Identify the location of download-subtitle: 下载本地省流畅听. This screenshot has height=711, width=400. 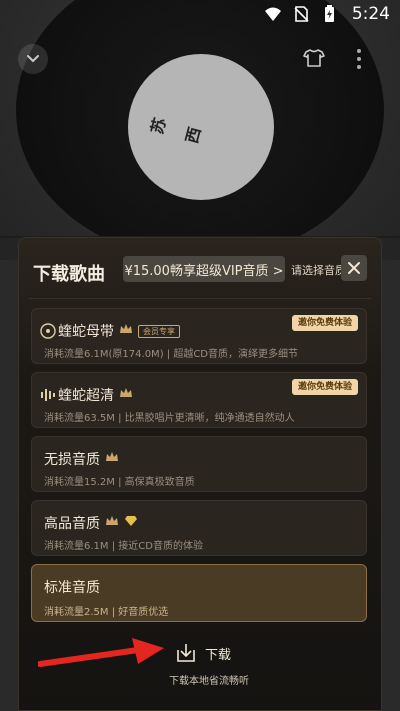
(209, 681).